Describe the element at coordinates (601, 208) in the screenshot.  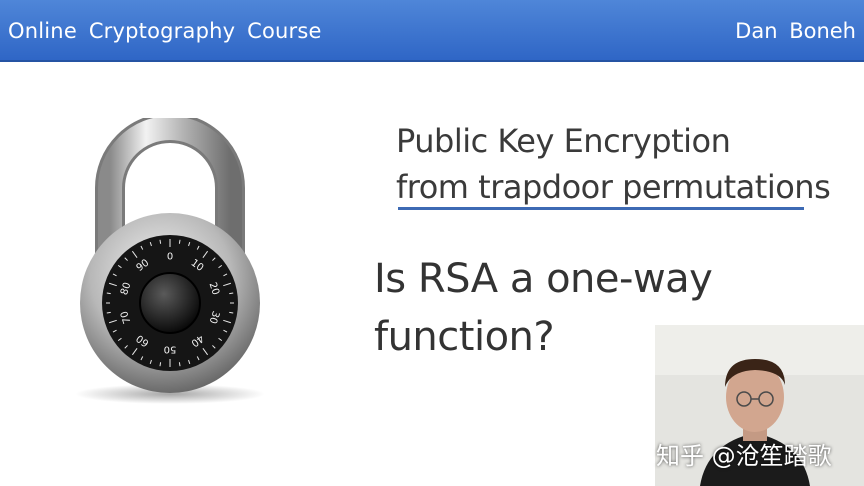
I see `heading-underline` at that location.